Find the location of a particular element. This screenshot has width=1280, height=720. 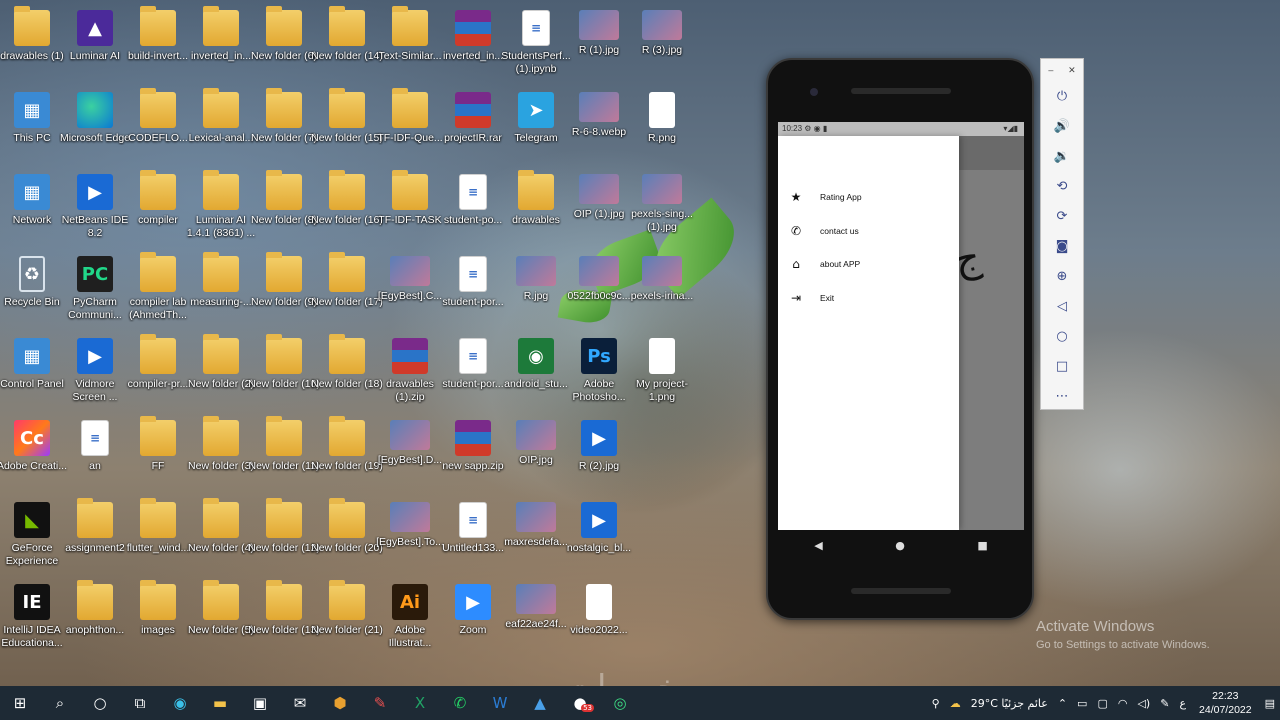

desktop-icon: TF-IDF-TASK is located at coordinates (410, 208).